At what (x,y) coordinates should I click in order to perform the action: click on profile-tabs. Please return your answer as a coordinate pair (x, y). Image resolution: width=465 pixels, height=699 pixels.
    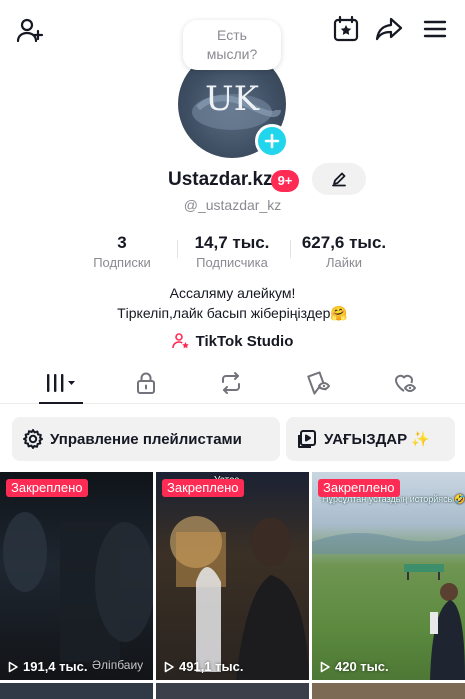
    Looking at the image, I should click on (232, 383).